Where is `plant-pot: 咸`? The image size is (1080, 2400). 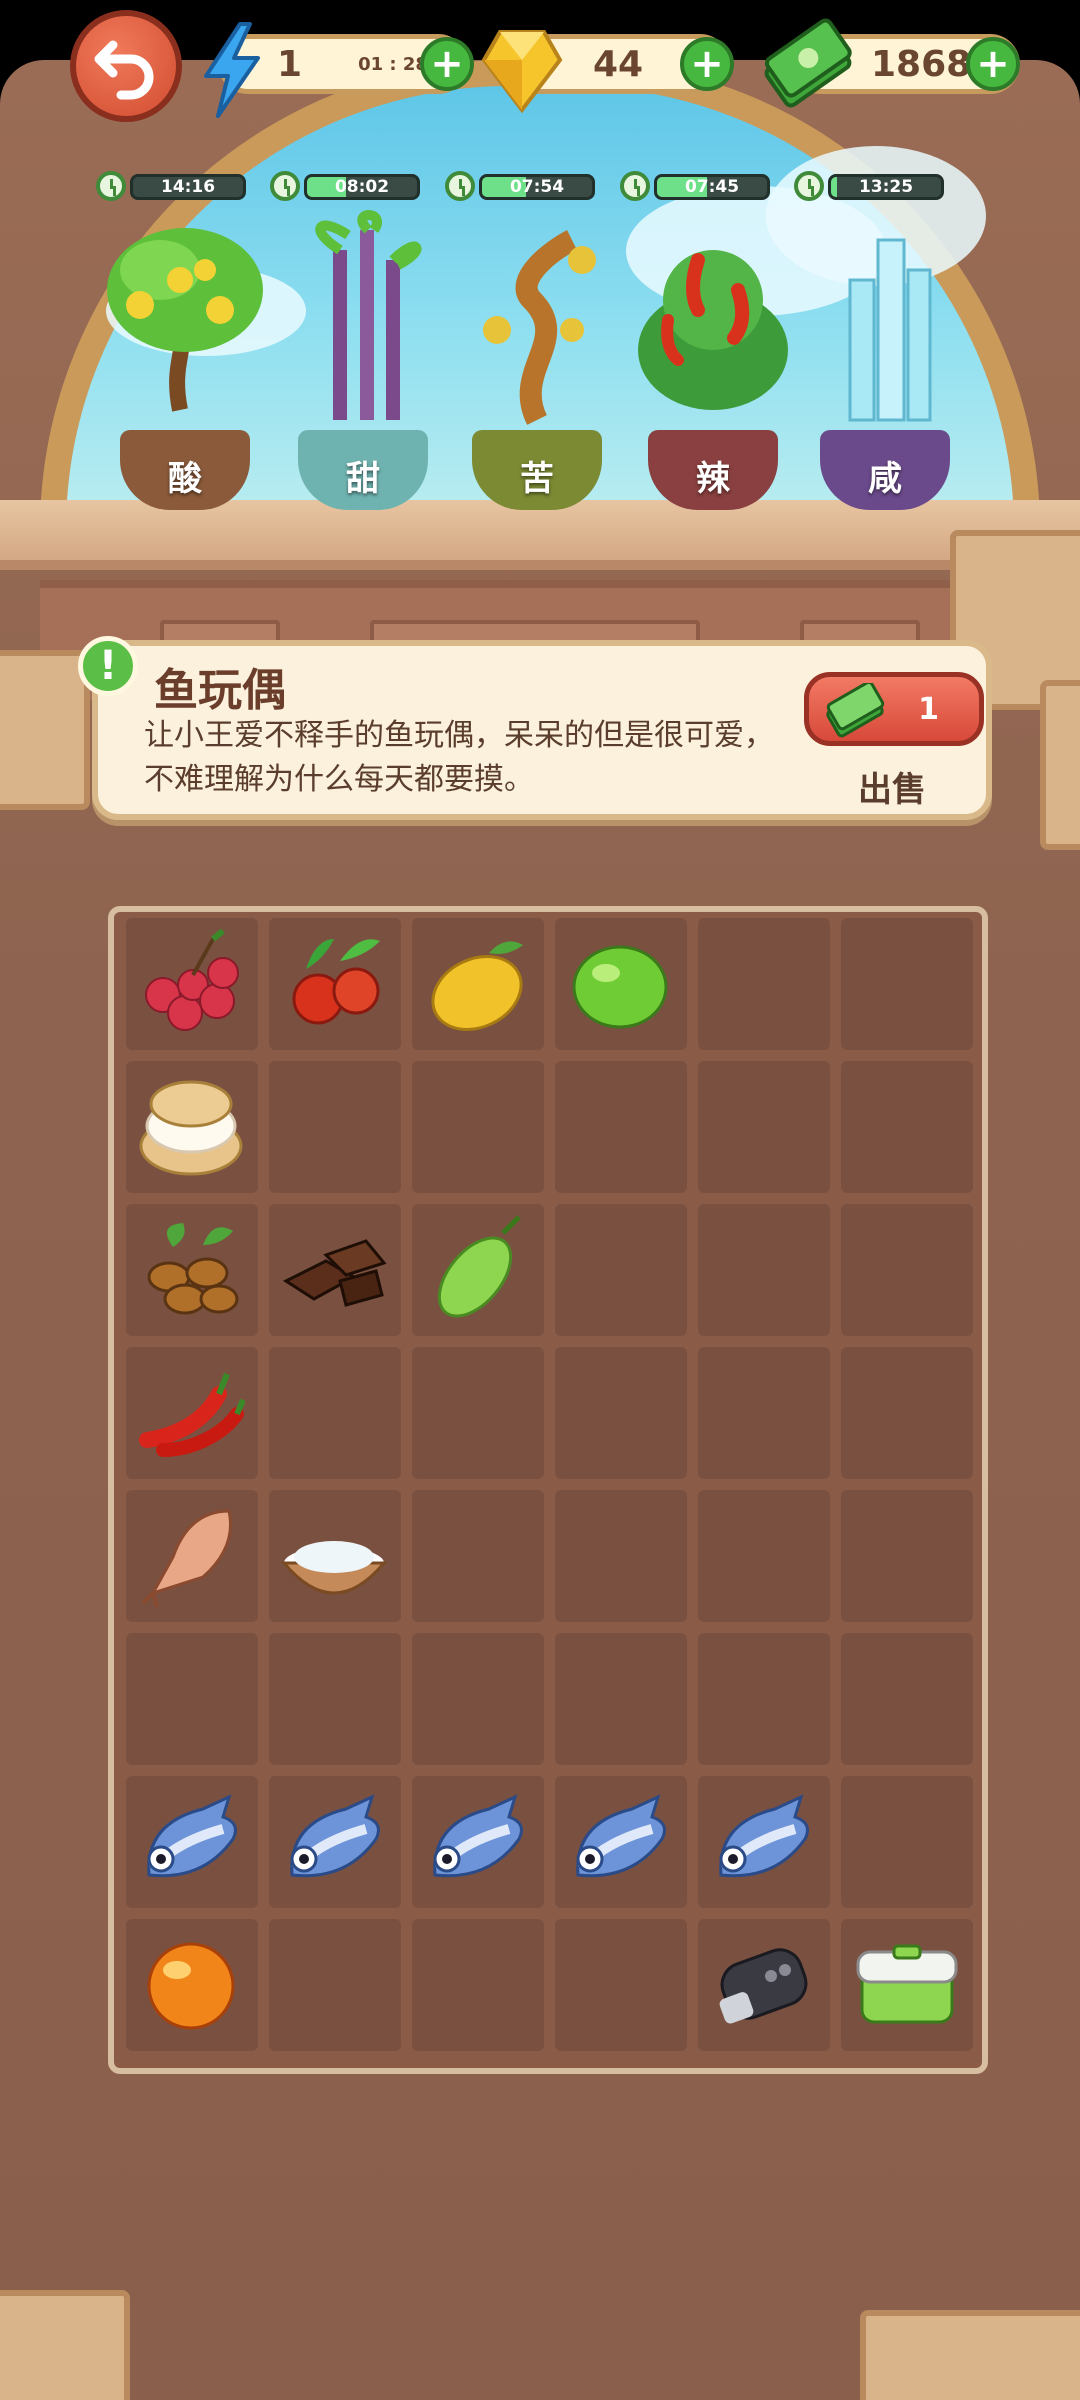
plant-pot: 咸 is located at coordinates (885, 470).